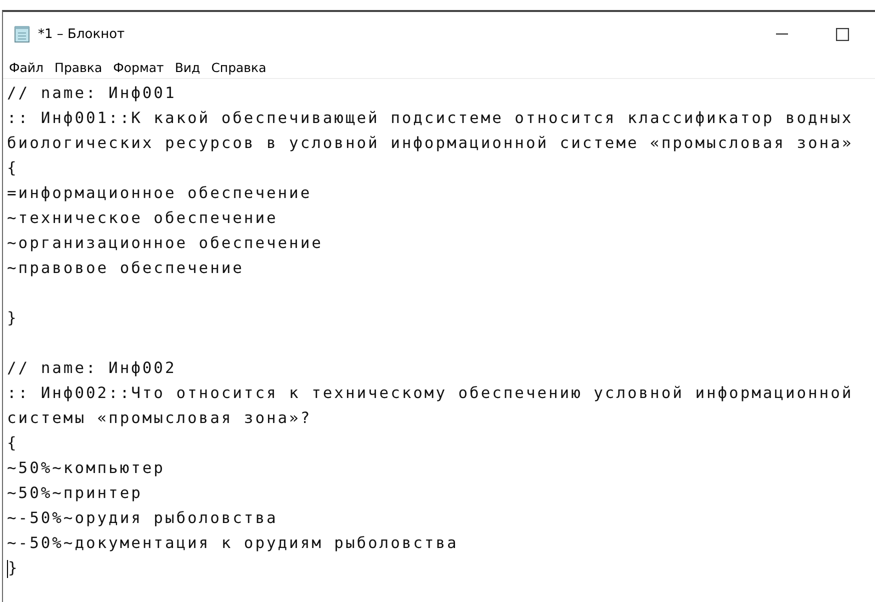 The width and height of the screenshot is (875, 602). I want to click on menu-item: Файл, so click(26, 67).